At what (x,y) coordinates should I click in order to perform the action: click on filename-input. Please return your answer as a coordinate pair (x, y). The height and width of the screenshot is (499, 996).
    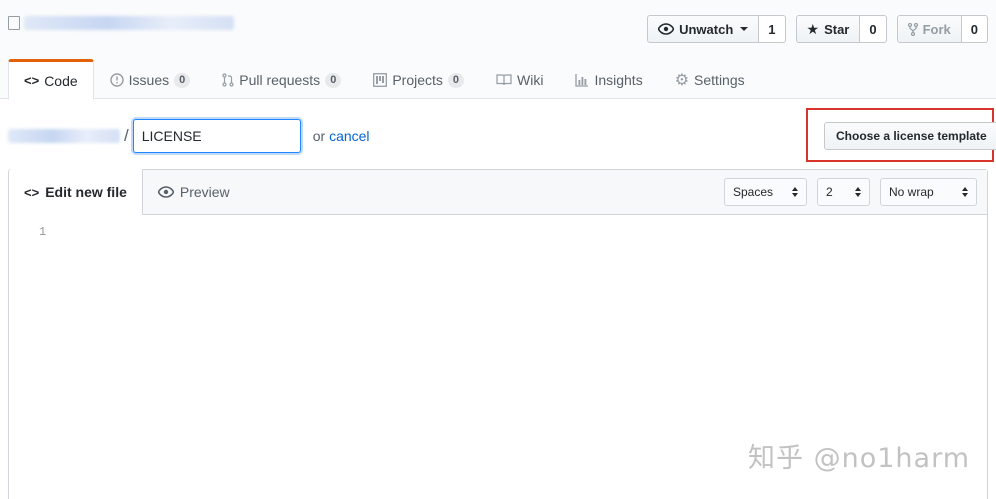
    Looking at the image, I should click on (216, 136).